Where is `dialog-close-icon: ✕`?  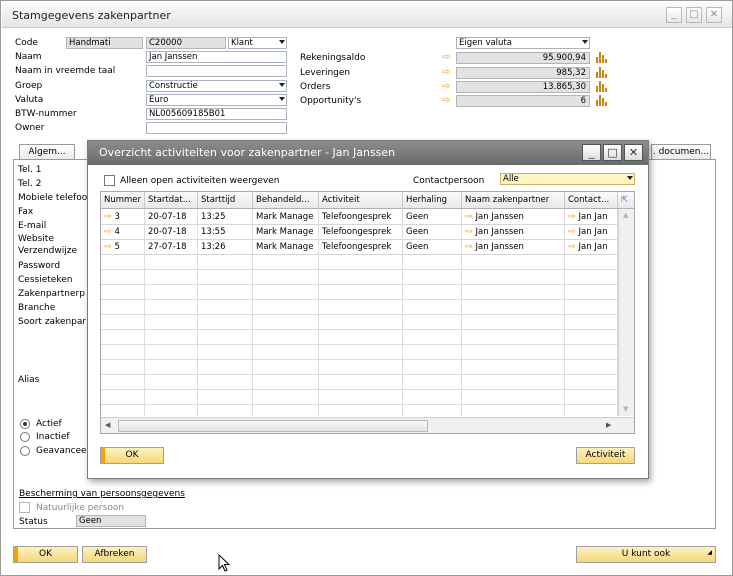 dialog-close-icon: ✕ is located at coordinates (633, 152).